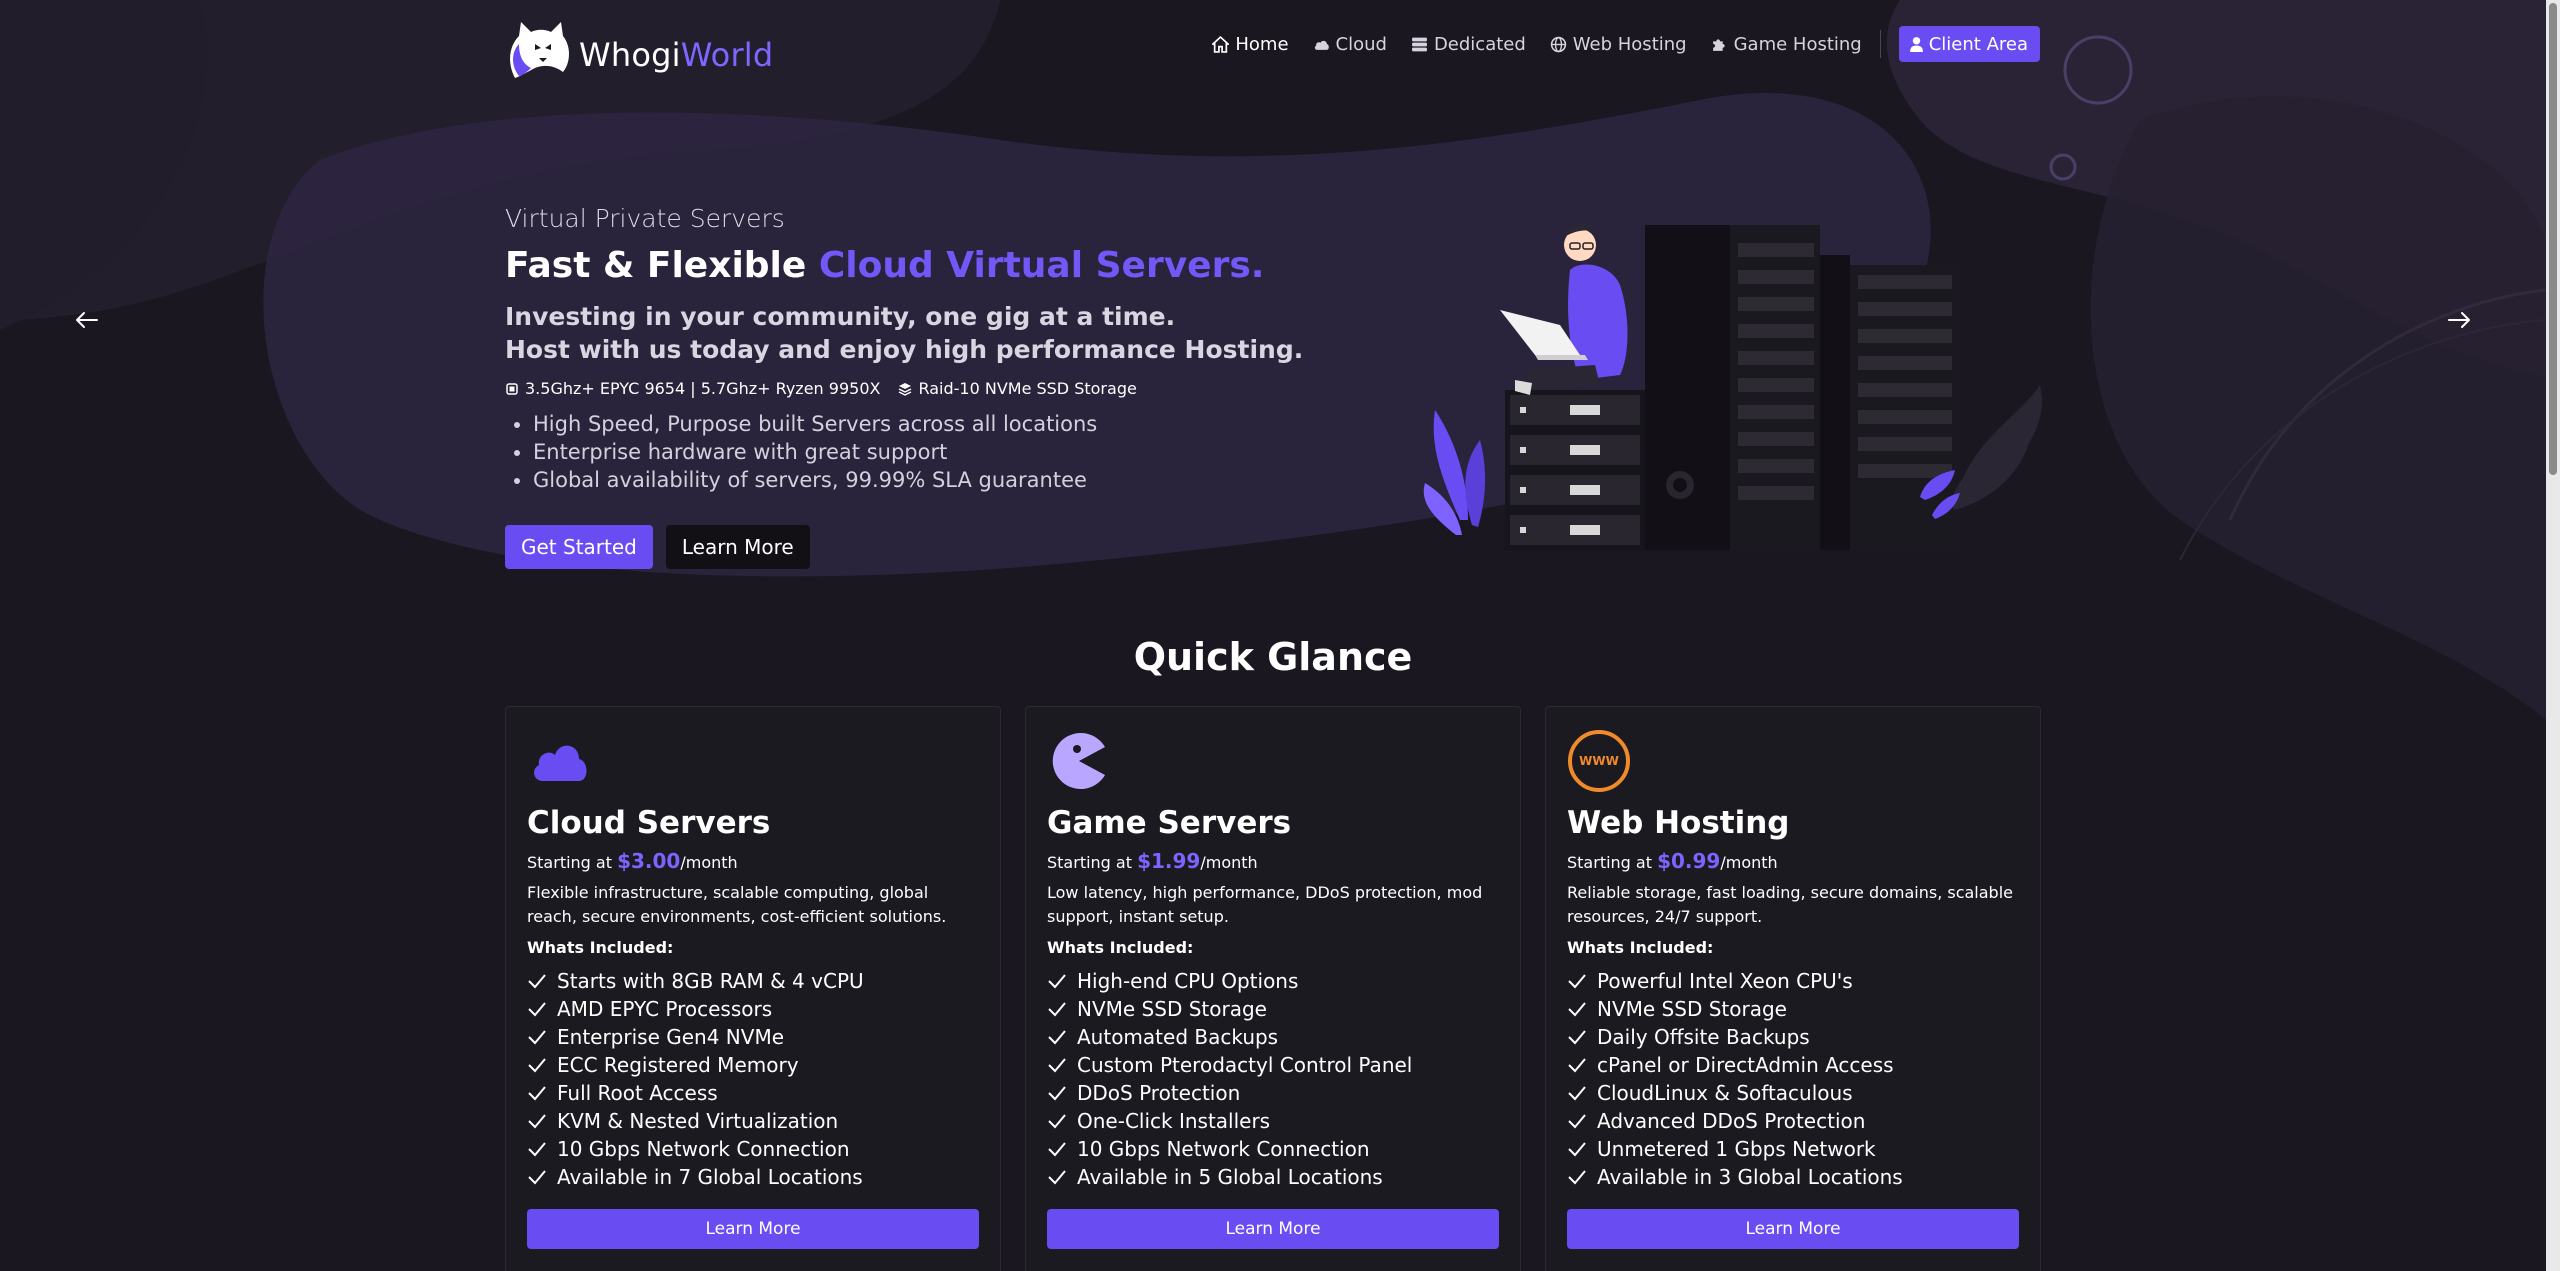  Describe the element at coordinates (753, 1229) in the screenshot. I see `cloud-learn-more-button: Learn More` at that location.